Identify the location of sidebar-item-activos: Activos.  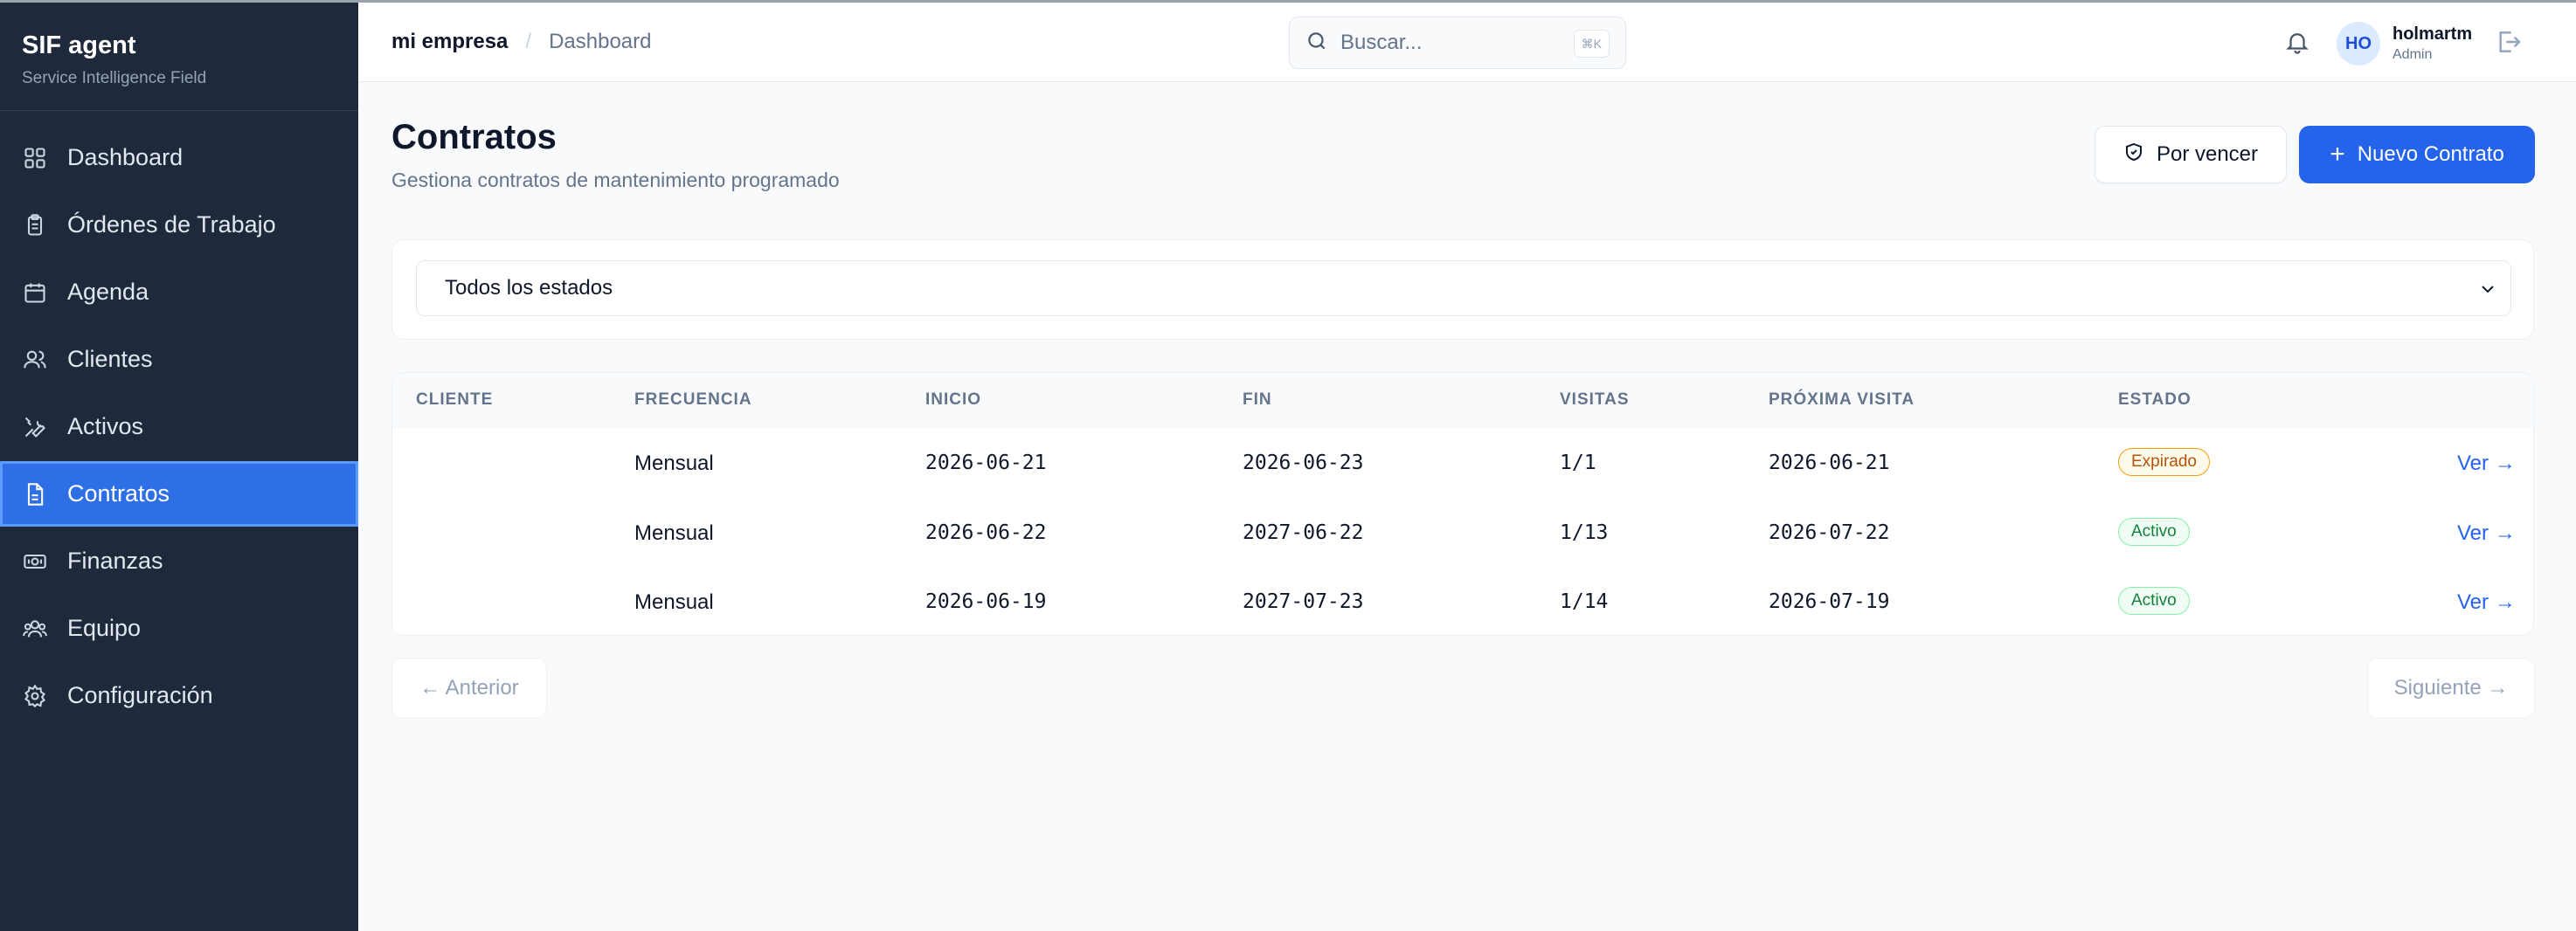
(179, 426).